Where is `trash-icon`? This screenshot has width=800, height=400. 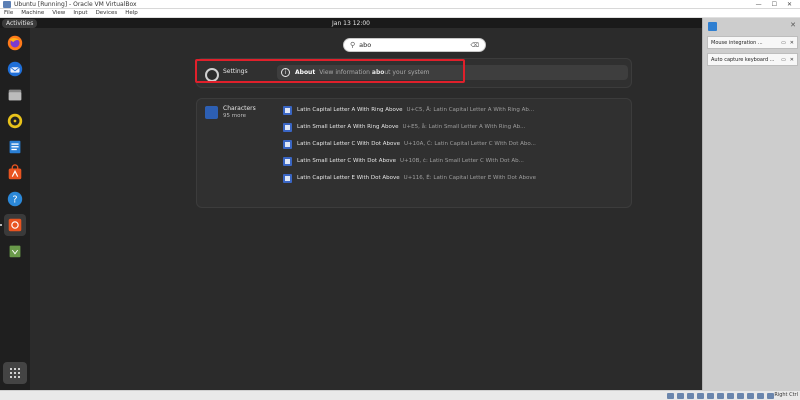
trash-icon is located at coordinates (15, 251).